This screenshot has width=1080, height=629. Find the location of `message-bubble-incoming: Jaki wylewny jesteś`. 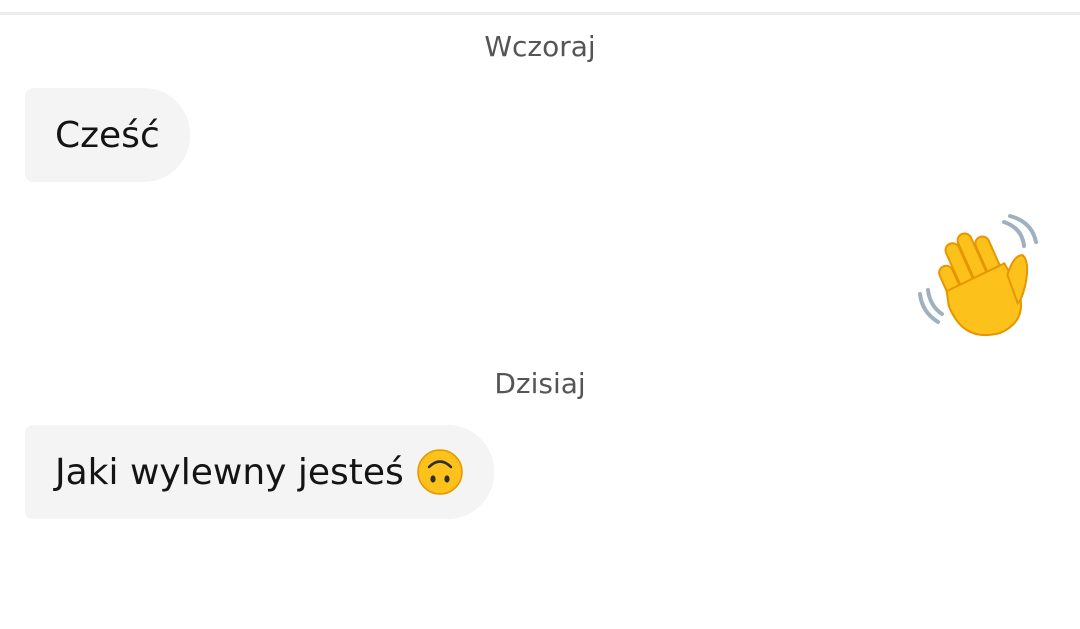

message-bubble-incoming: Jaki wylewny jesteś is located at coordinates (259, 472).